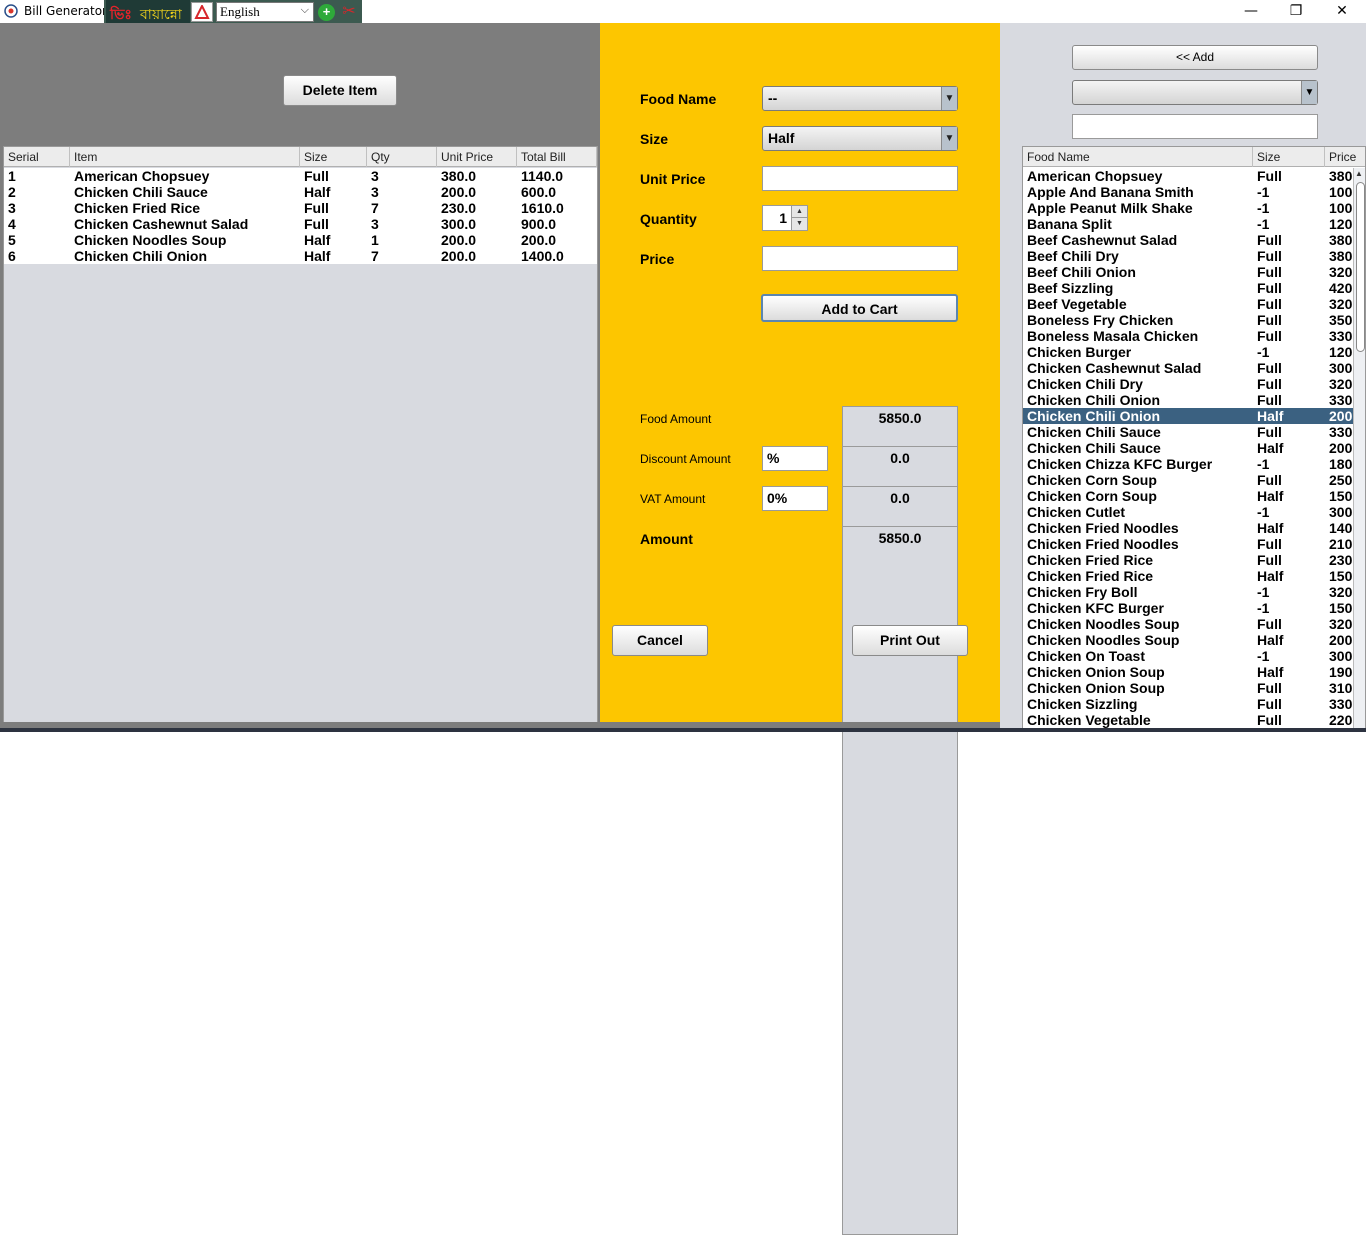 The height and width of the screenshot is (1235, 1366). Describe the element at coordinates (1188, 512) in the screenshot. I see `menu-table-row: Chicken Cutlet -1 300` at that location.